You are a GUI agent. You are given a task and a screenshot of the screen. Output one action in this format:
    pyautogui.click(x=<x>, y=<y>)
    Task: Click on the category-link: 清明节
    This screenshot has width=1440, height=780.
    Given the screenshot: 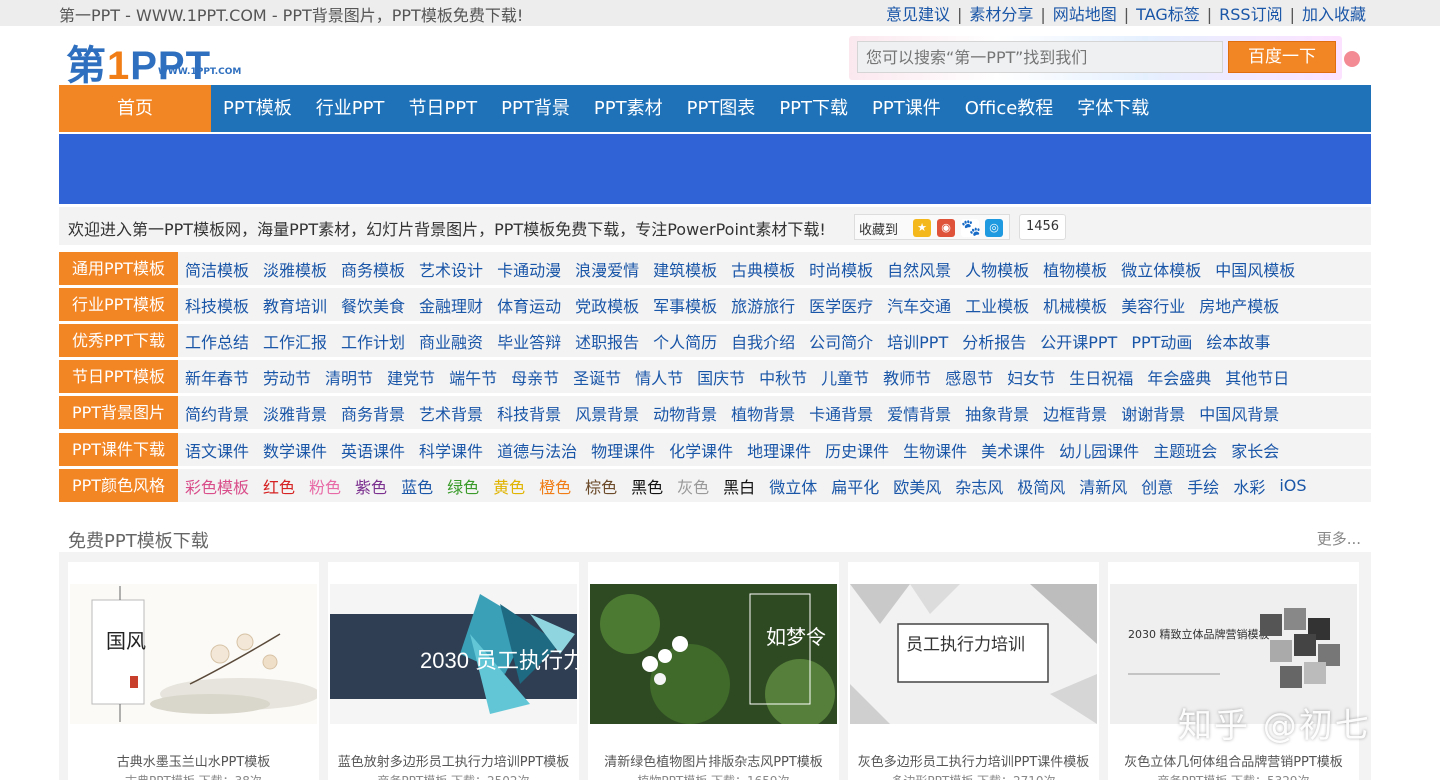 What is the action you would take?
    pyautogui.click(x=349, y=377)
    